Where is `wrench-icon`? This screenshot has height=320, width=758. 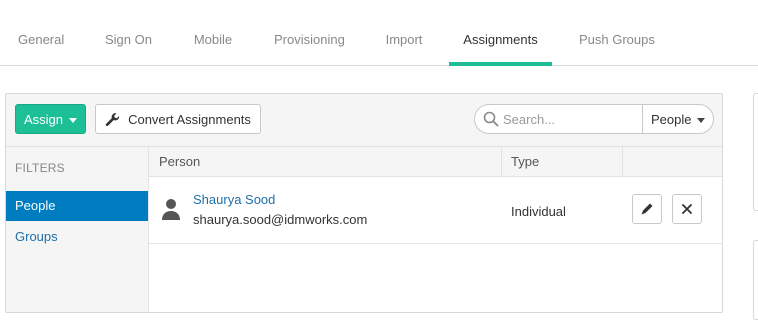
wrench-icon is located at coordinates (112, 119).